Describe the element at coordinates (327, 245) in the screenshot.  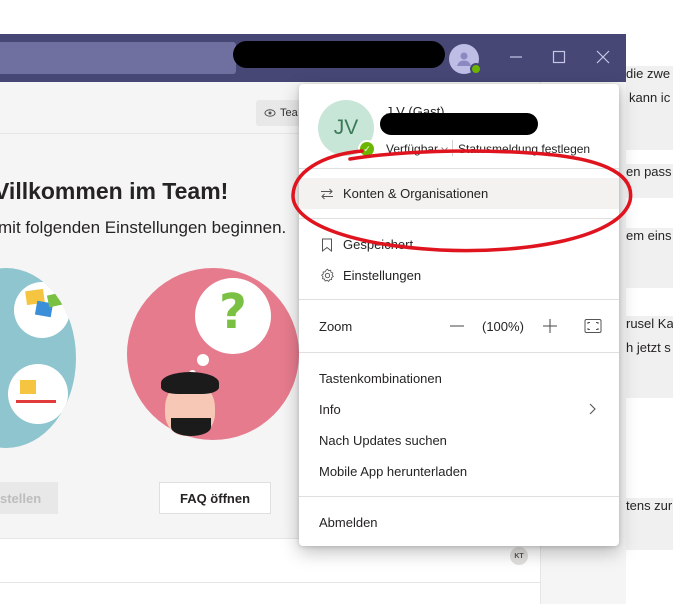
I see `bookmark-icon` at that location.